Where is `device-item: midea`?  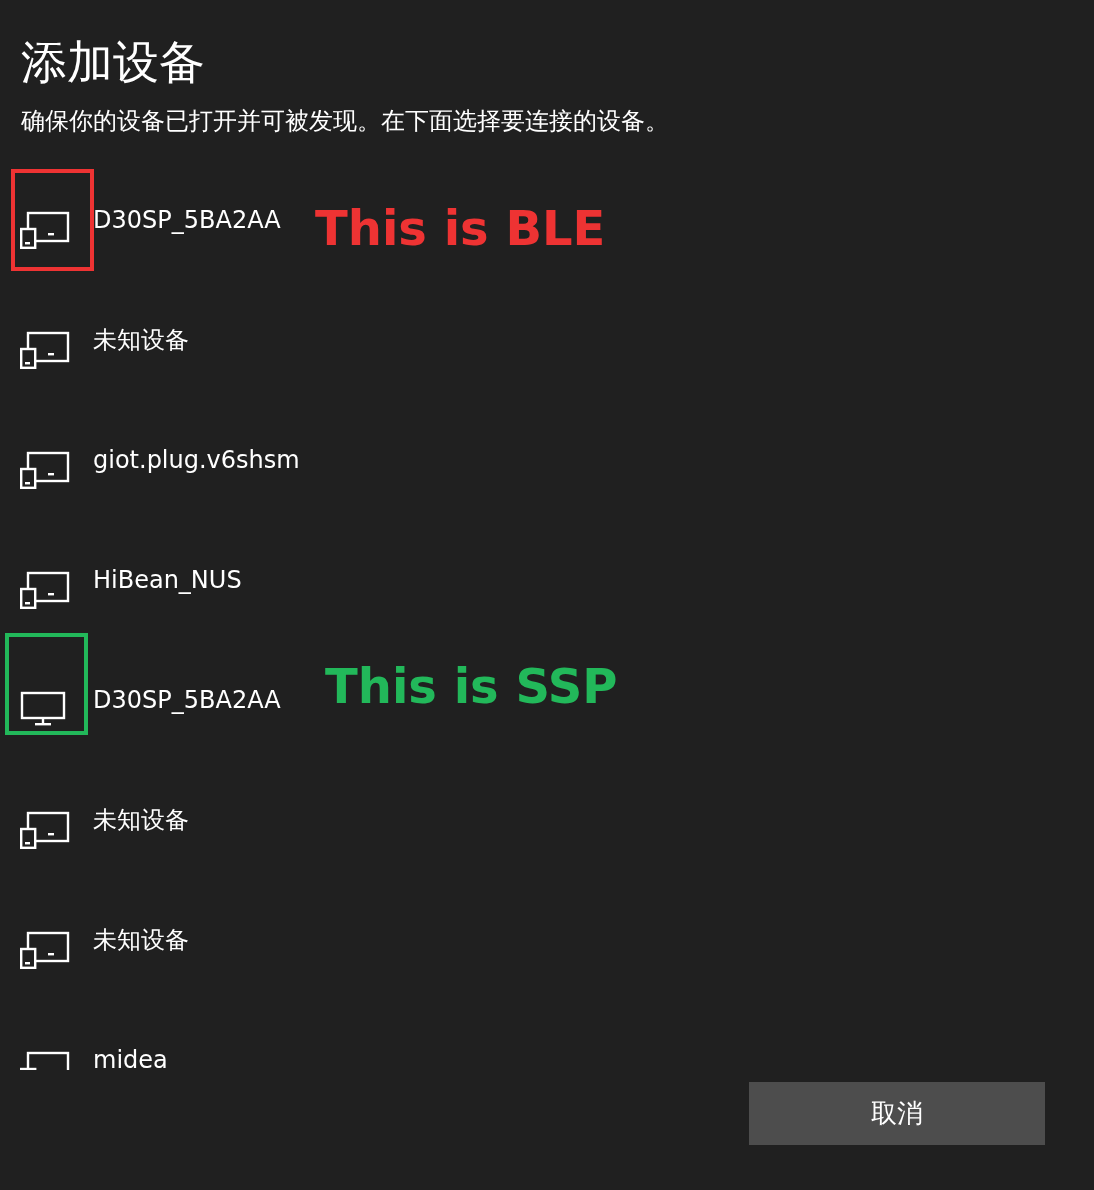 device-item: midea is located at coordinates (547, 1035).